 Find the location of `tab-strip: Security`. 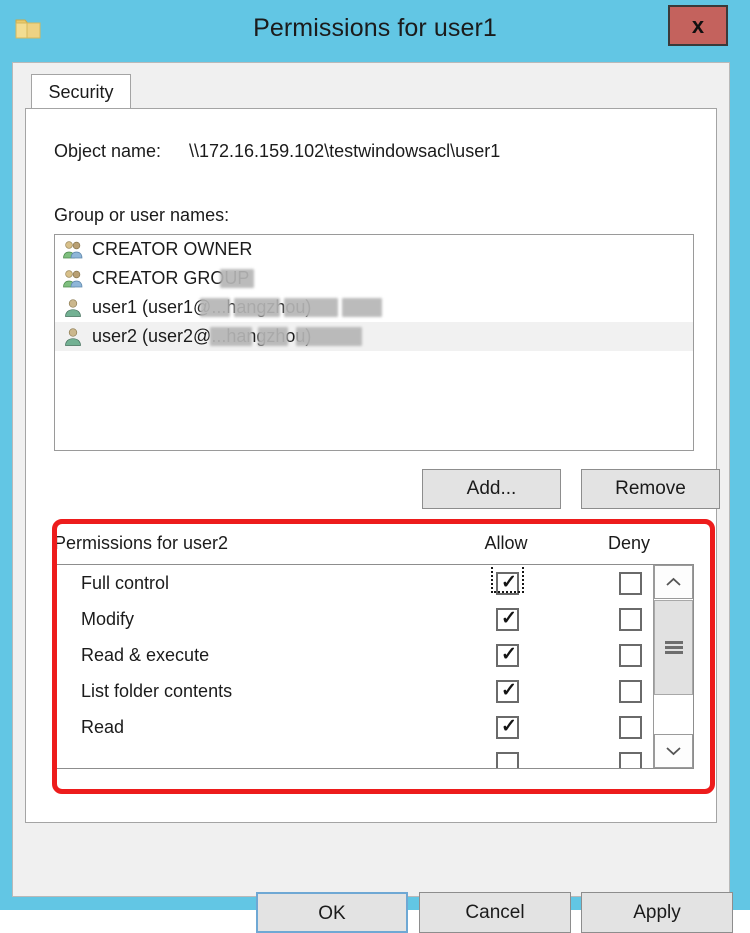

tab-strip: Security is located at coordinates (371, 86).